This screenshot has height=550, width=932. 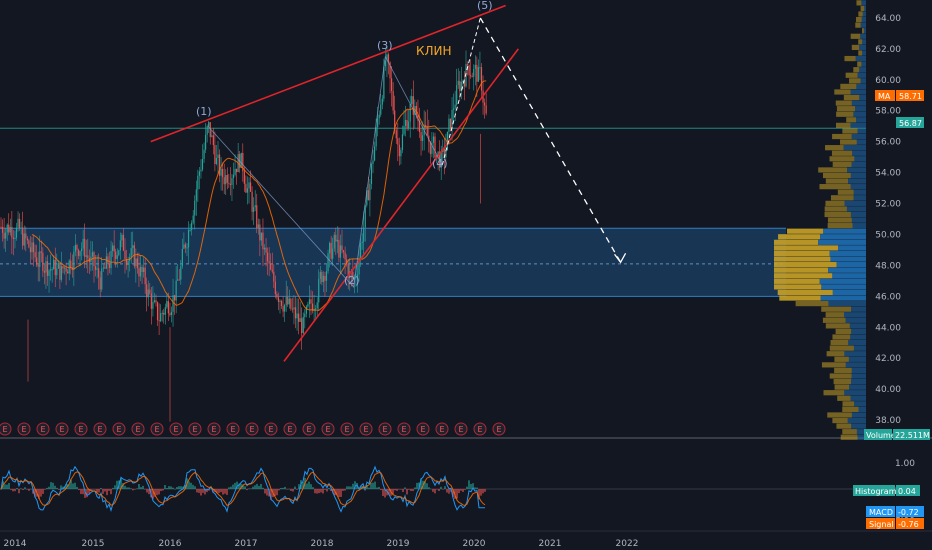 I want to click on time-tick-label: 2016, so click(x=170, y=544).